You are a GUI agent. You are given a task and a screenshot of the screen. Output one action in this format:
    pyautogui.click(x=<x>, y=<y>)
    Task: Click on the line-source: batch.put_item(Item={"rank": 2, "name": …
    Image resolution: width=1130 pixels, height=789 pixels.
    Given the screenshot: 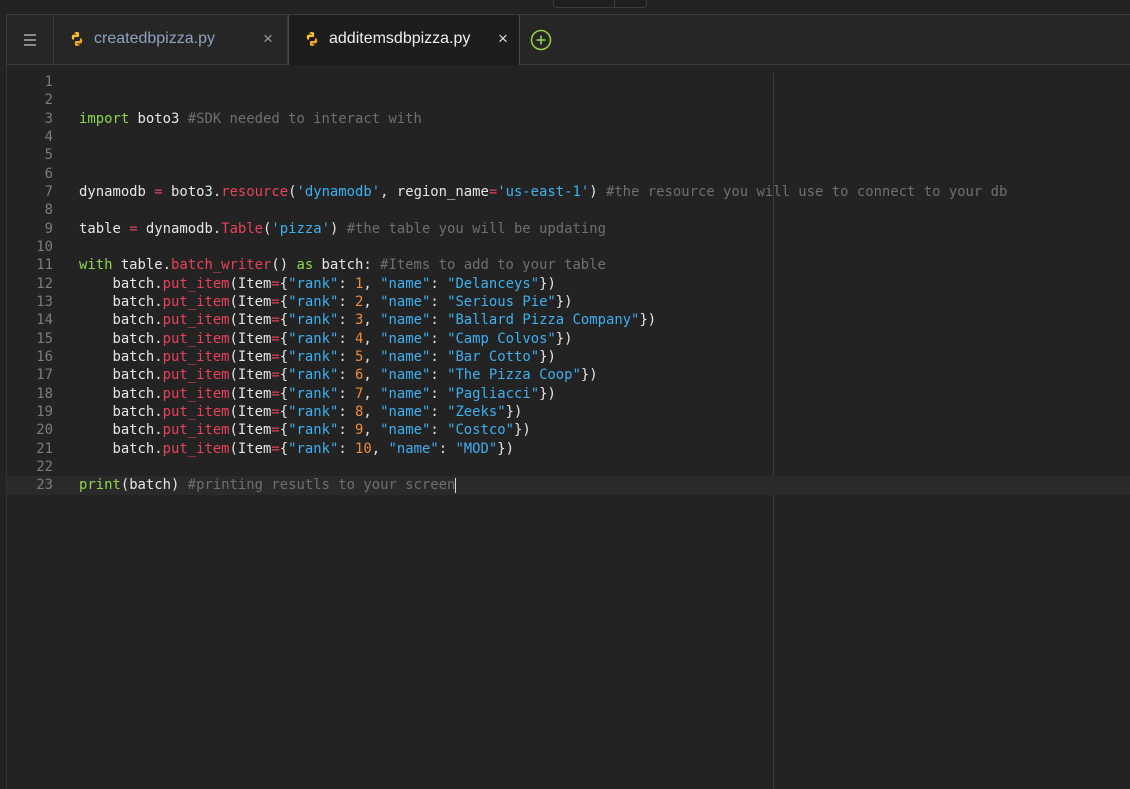 What is the action you would take?
    pyautogui.click(x=326, y=302)
    